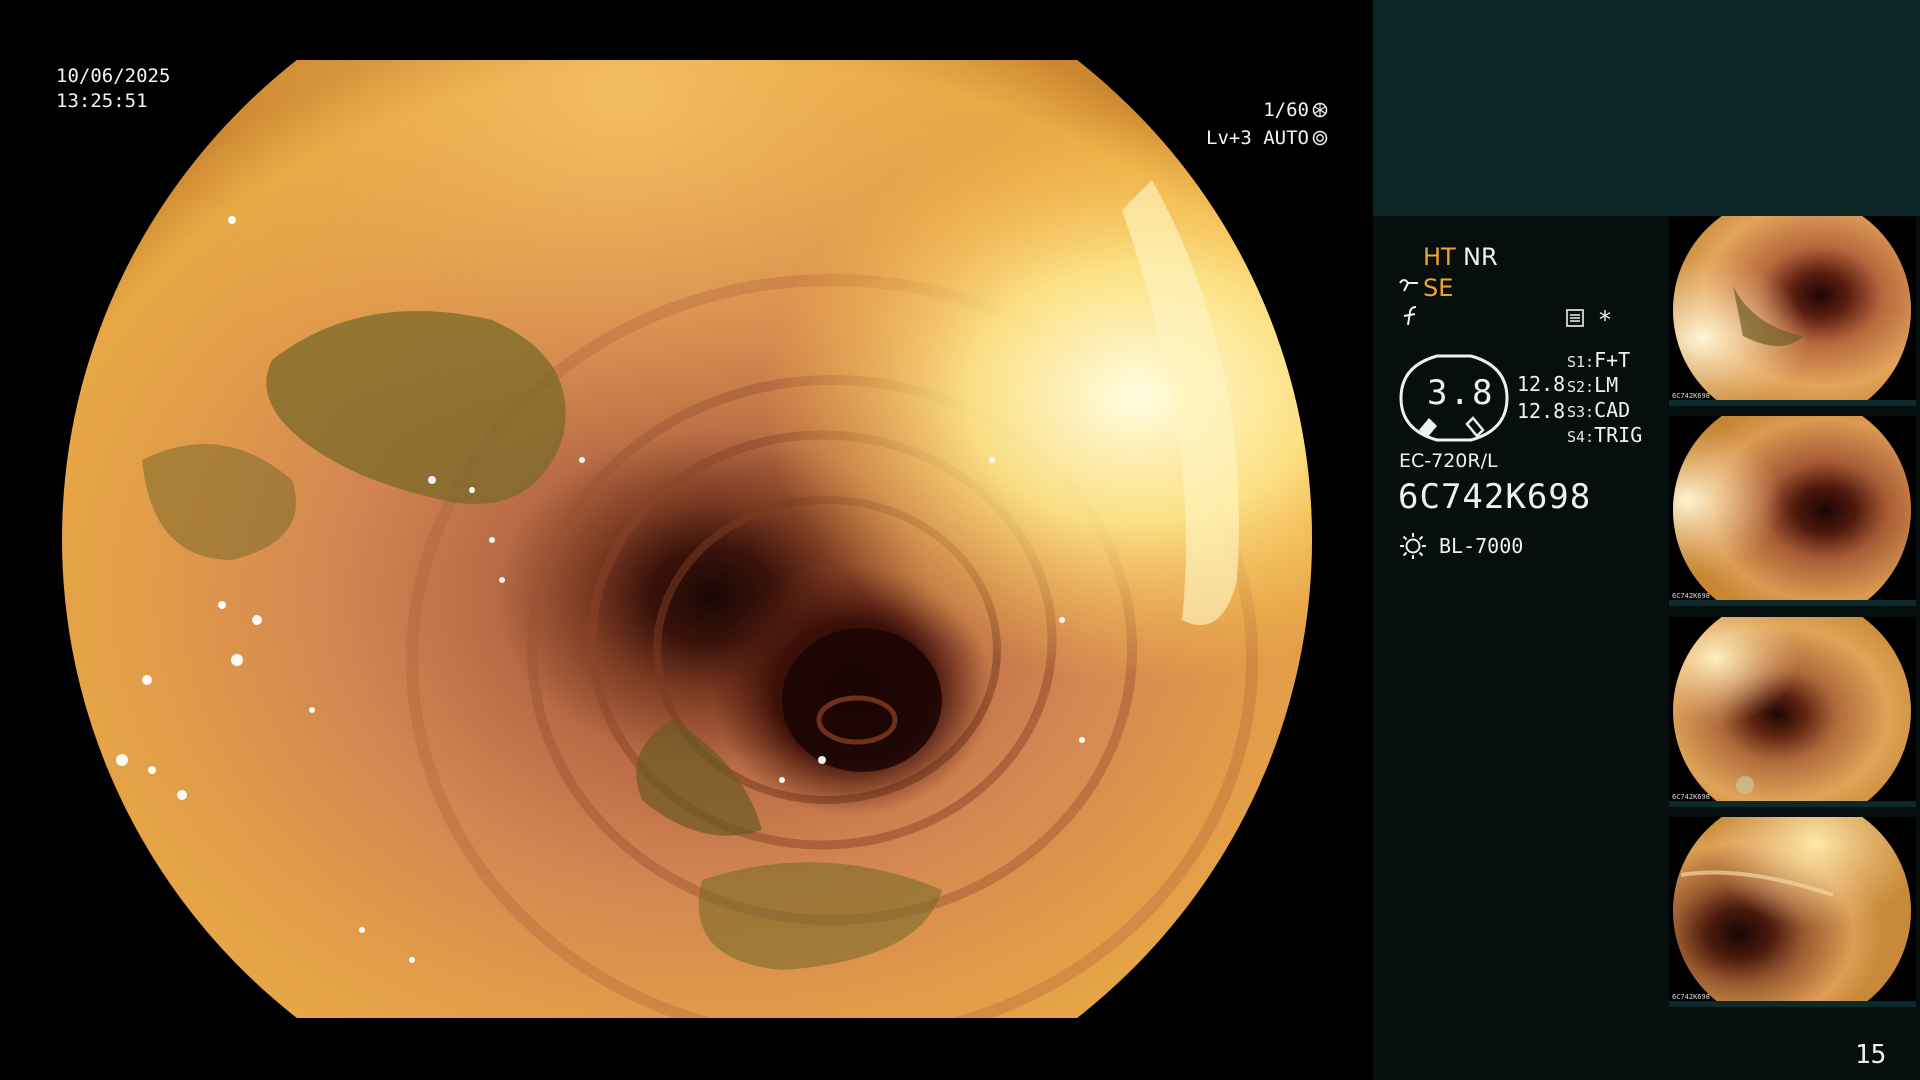 This screenshot has width=1920, height=1080. I want to click on scope-serial: 6C742K698, so click(1495, 497).